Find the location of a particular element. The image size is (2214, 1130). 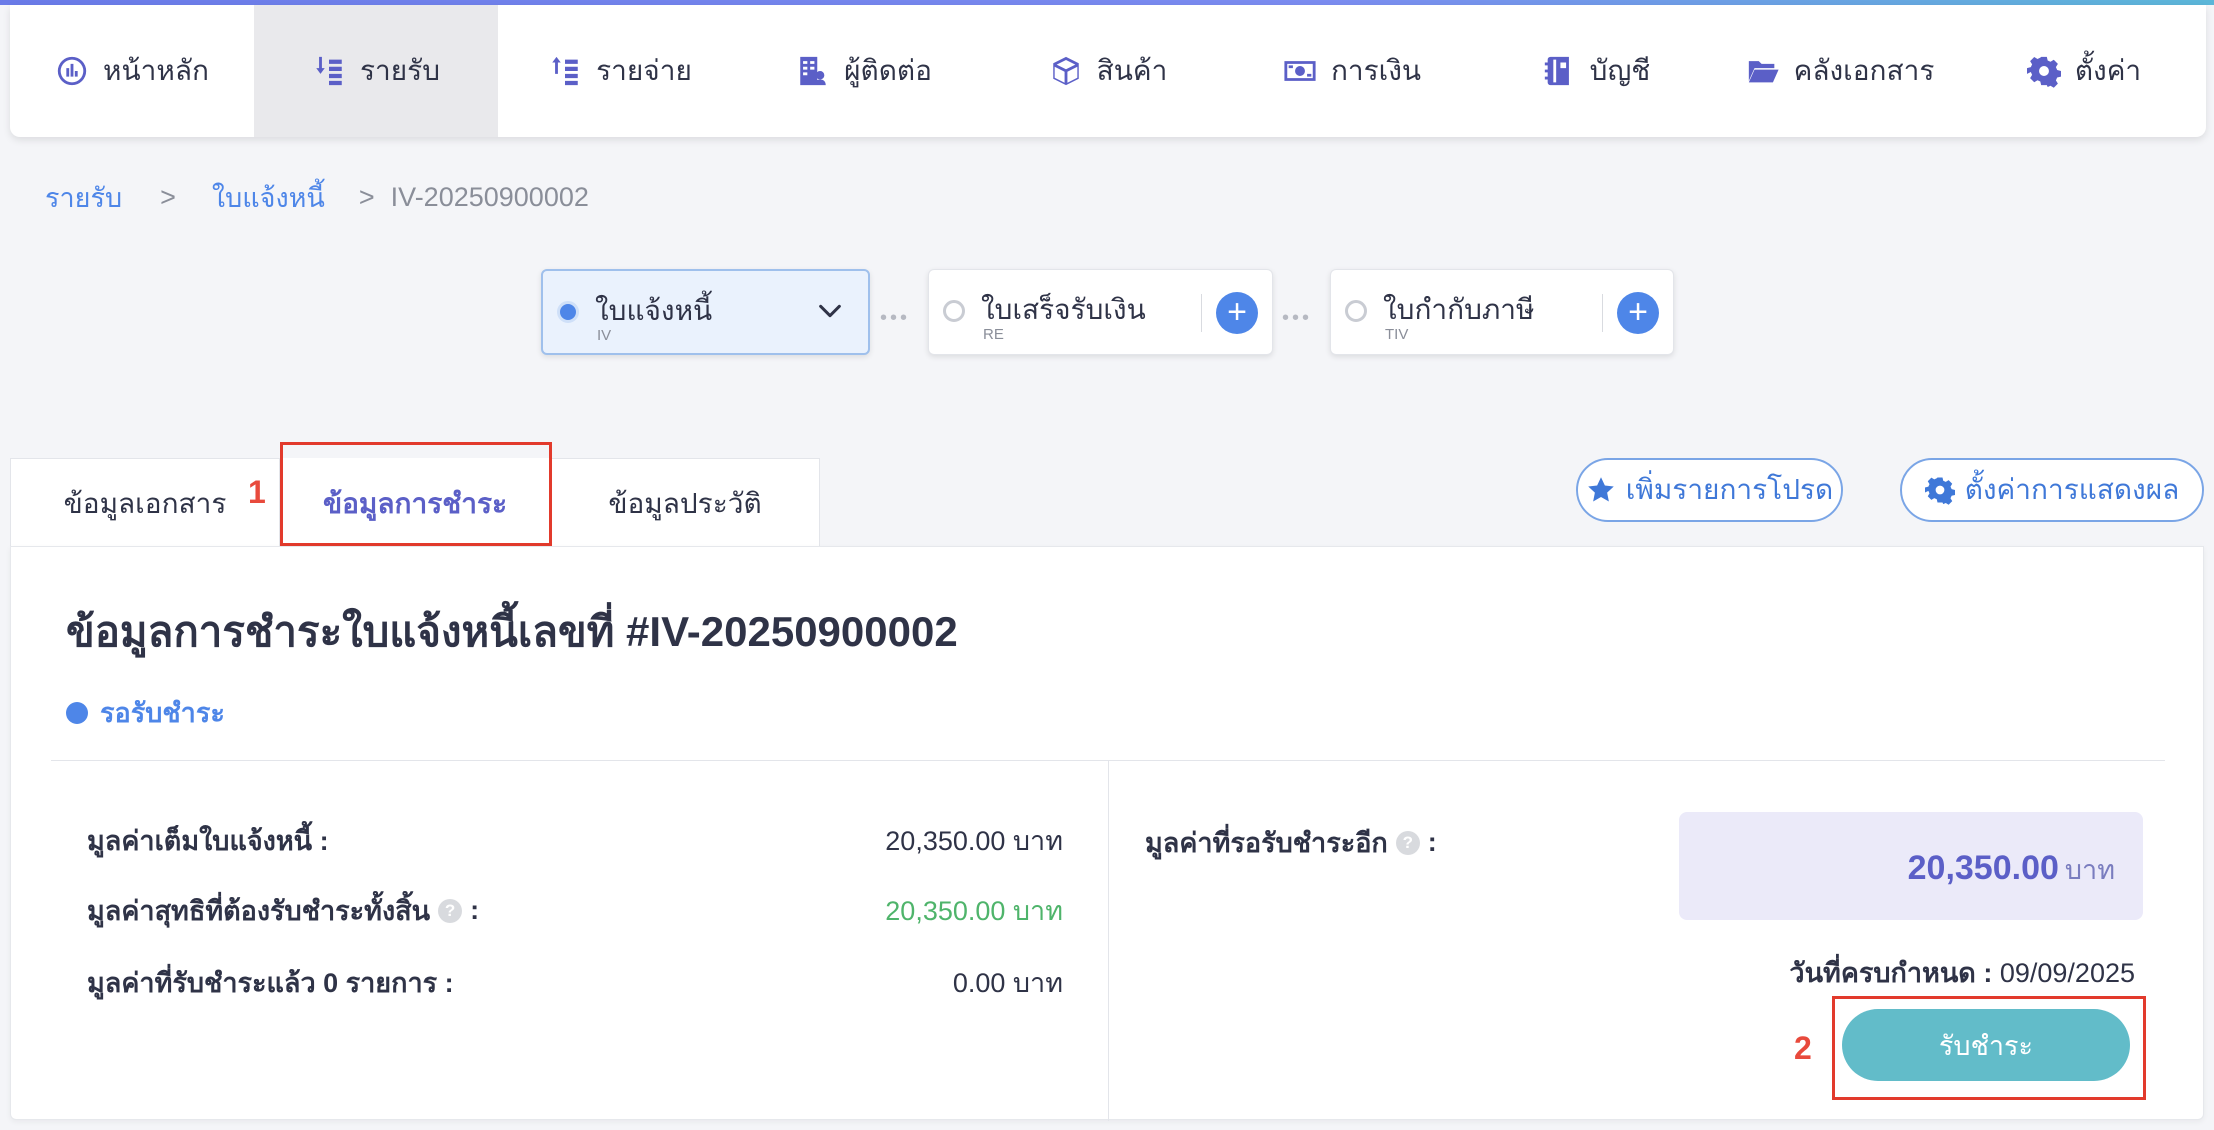

flow-step-receipt: ใบเสร็จรับเงิน RE + is located at coordinates (1100, 312).